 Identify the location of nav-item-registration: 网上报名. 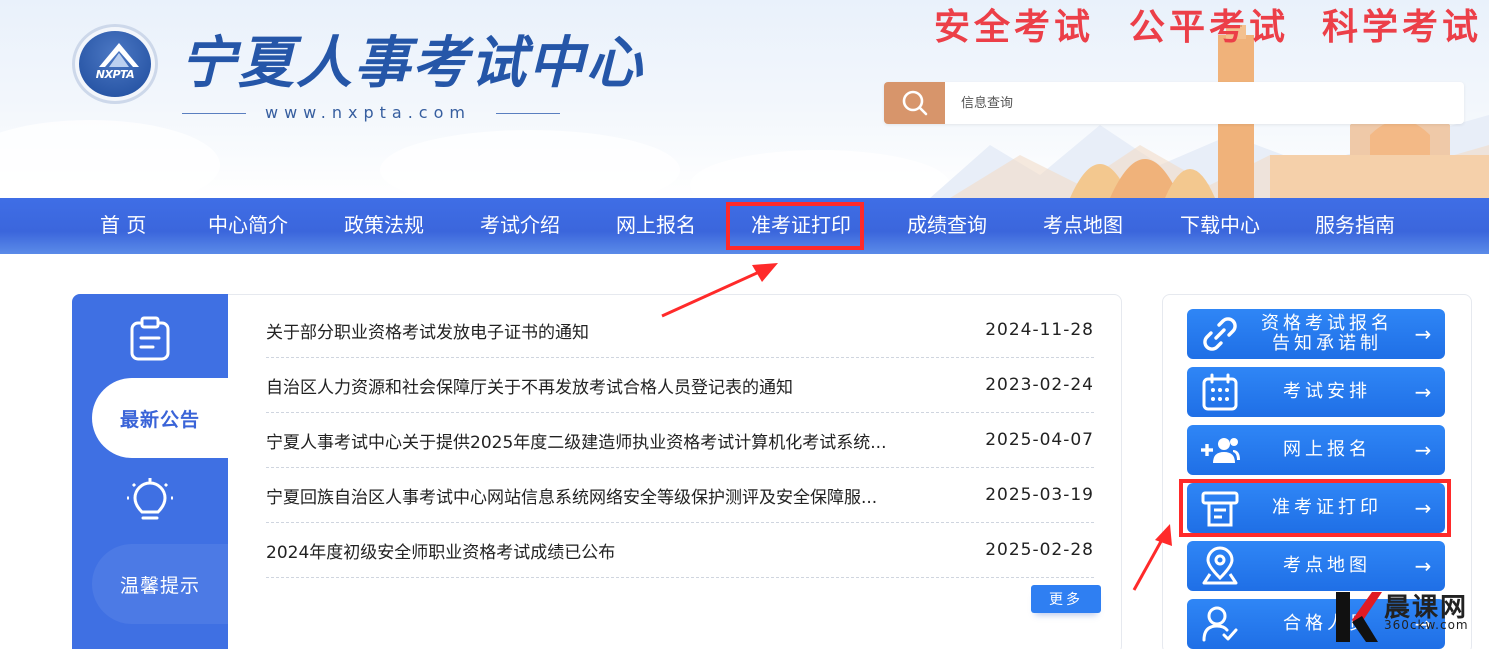
(656, 226).